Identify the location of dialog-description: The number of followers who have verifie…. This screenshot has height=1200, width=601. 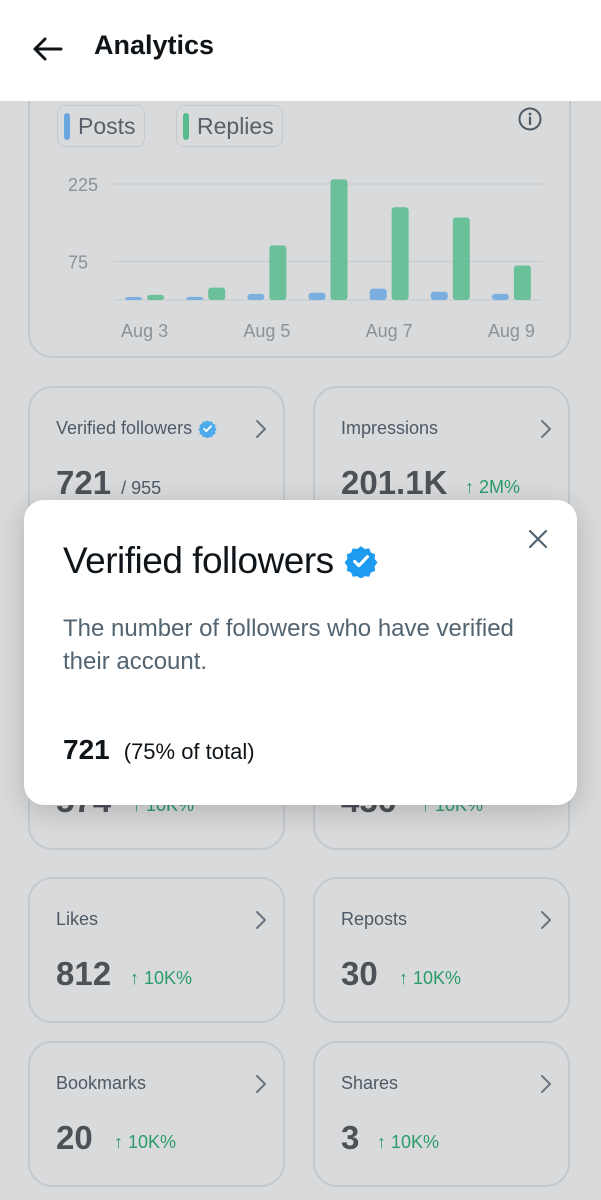
(288, 645).